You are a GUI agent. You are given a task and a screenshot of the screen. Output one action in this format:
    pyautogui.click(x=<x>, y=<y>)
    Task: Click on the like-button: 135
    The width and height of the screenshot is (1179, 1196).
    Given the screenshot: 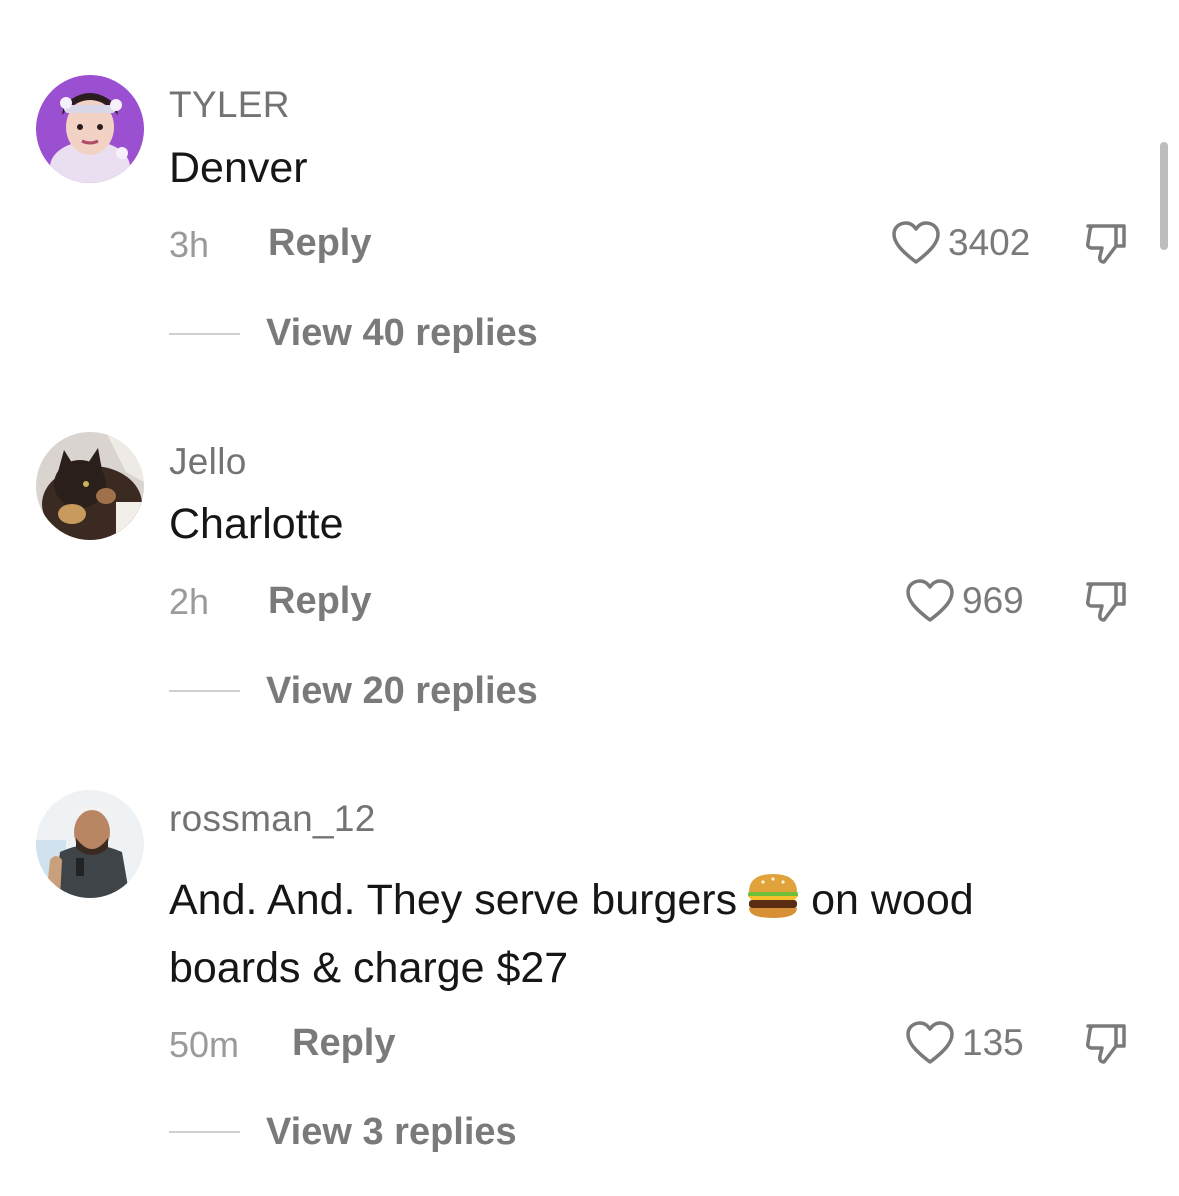 What is the action you would take?
    pyautogui.click(x=964, y=1043)
    